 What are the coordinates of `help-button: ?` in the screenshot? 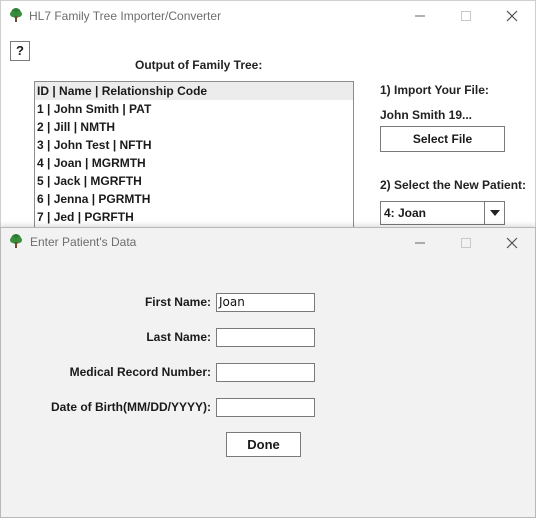 It's located at (20, 51).